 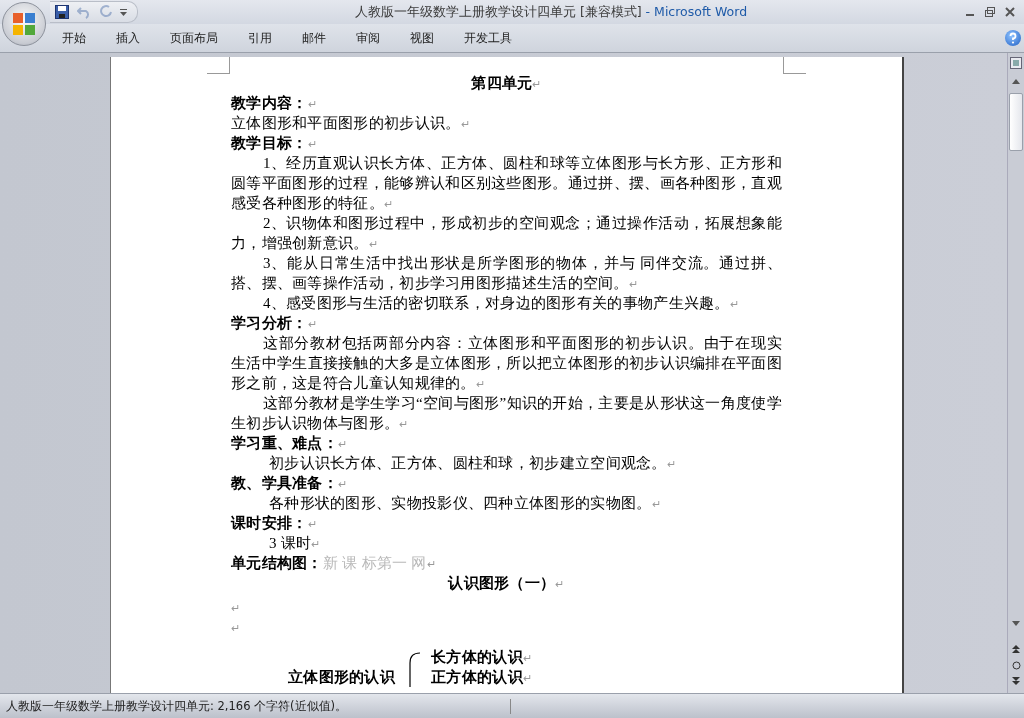 I want to click on ribbon-tab: 插入, so click(x=128, y=38).